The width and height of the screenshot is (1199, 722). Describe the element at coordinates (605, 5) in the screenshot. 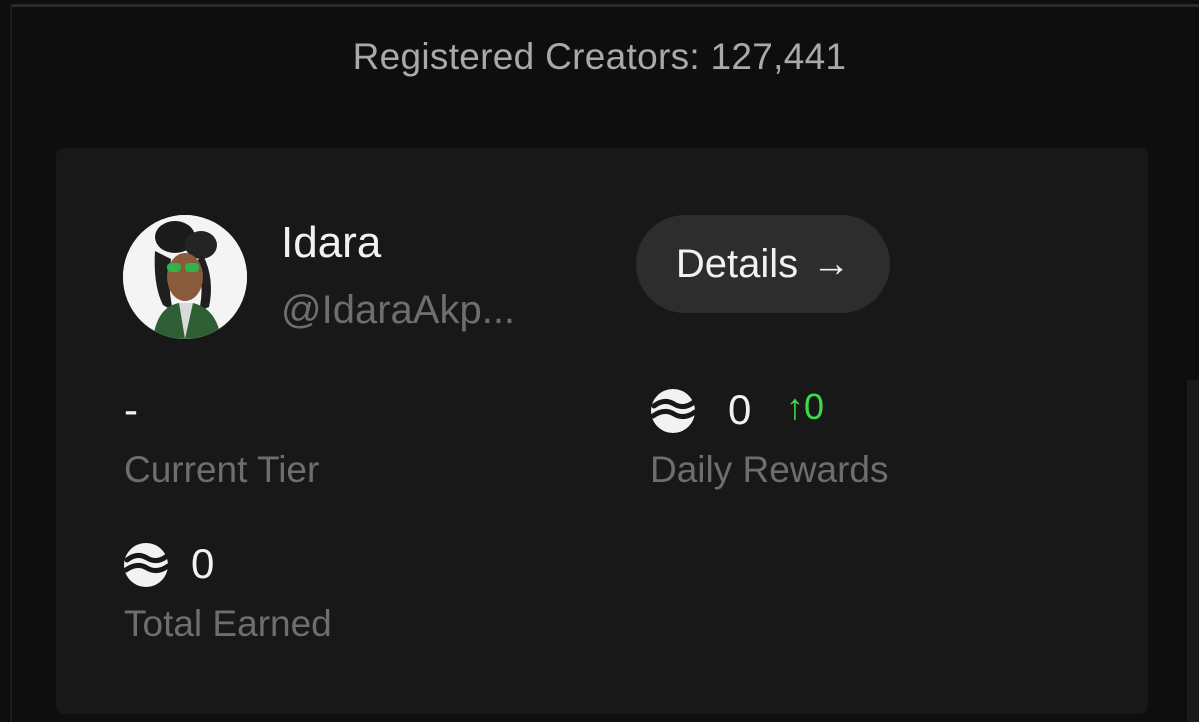

I see `top-divider` at that location.